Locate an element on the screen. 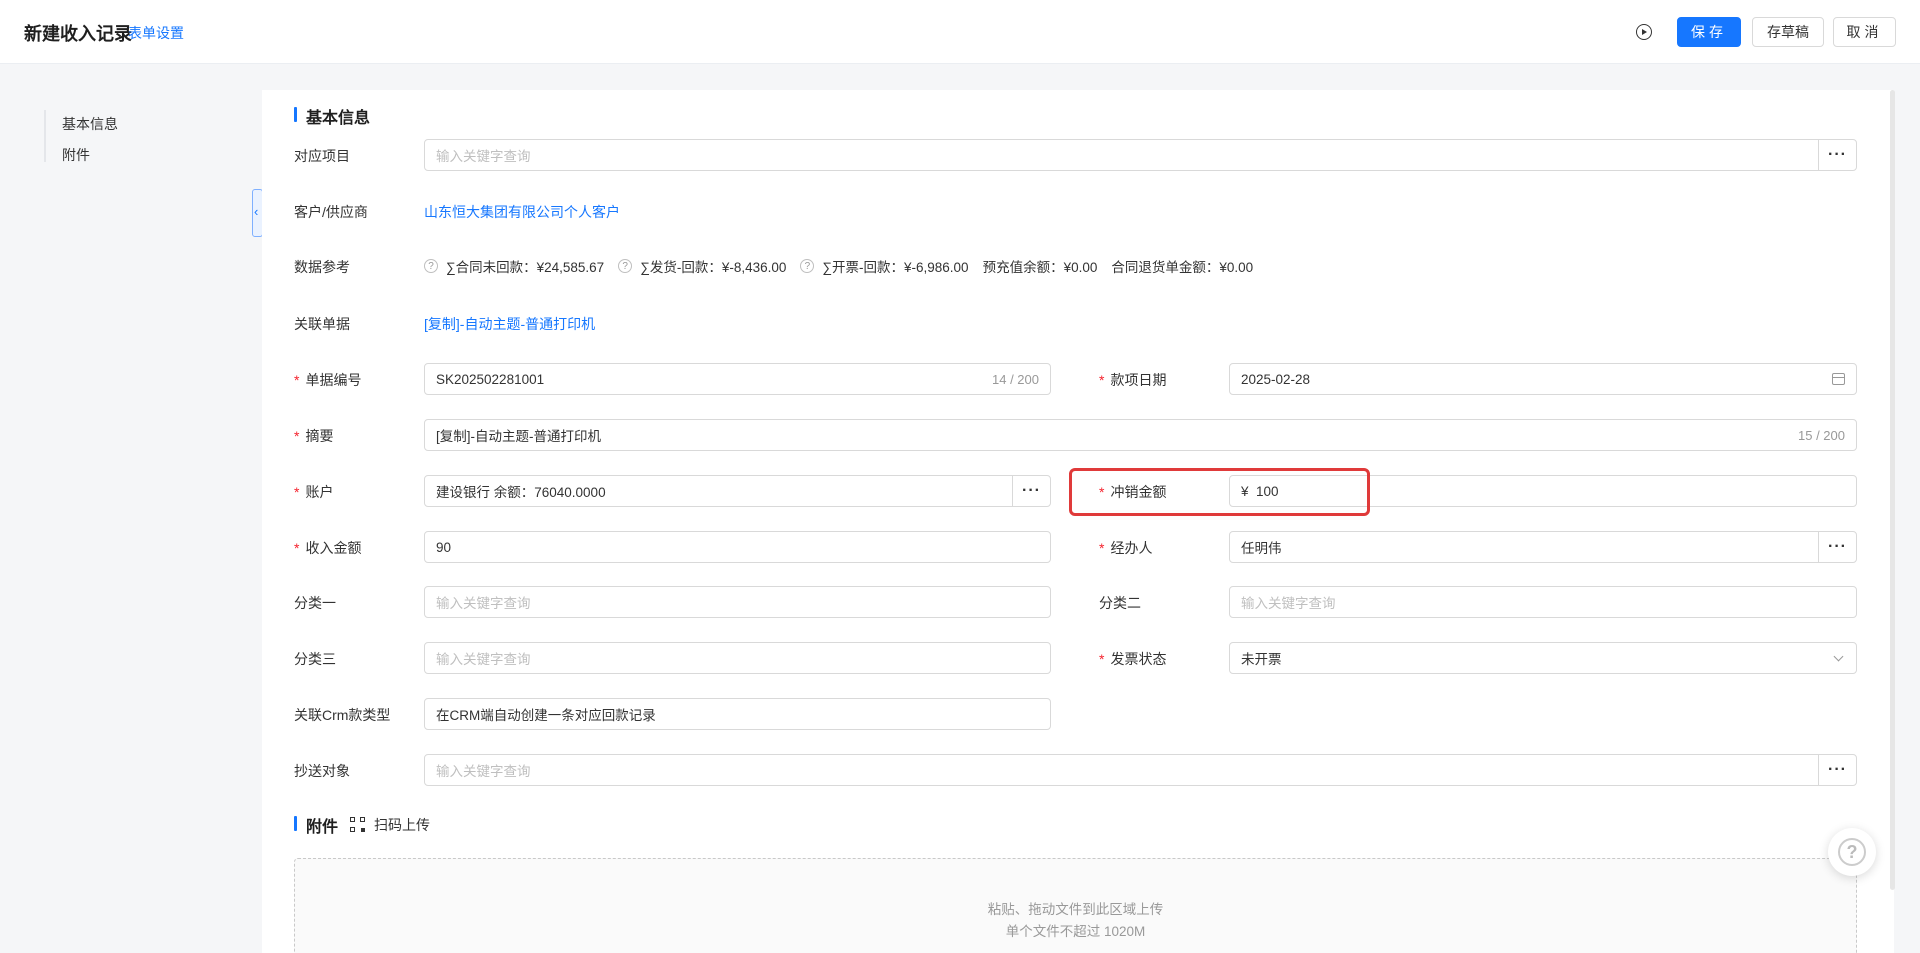 The image size is (1920, 953). form-settings-link: 表单设置 is located at coordinates (156, 33).